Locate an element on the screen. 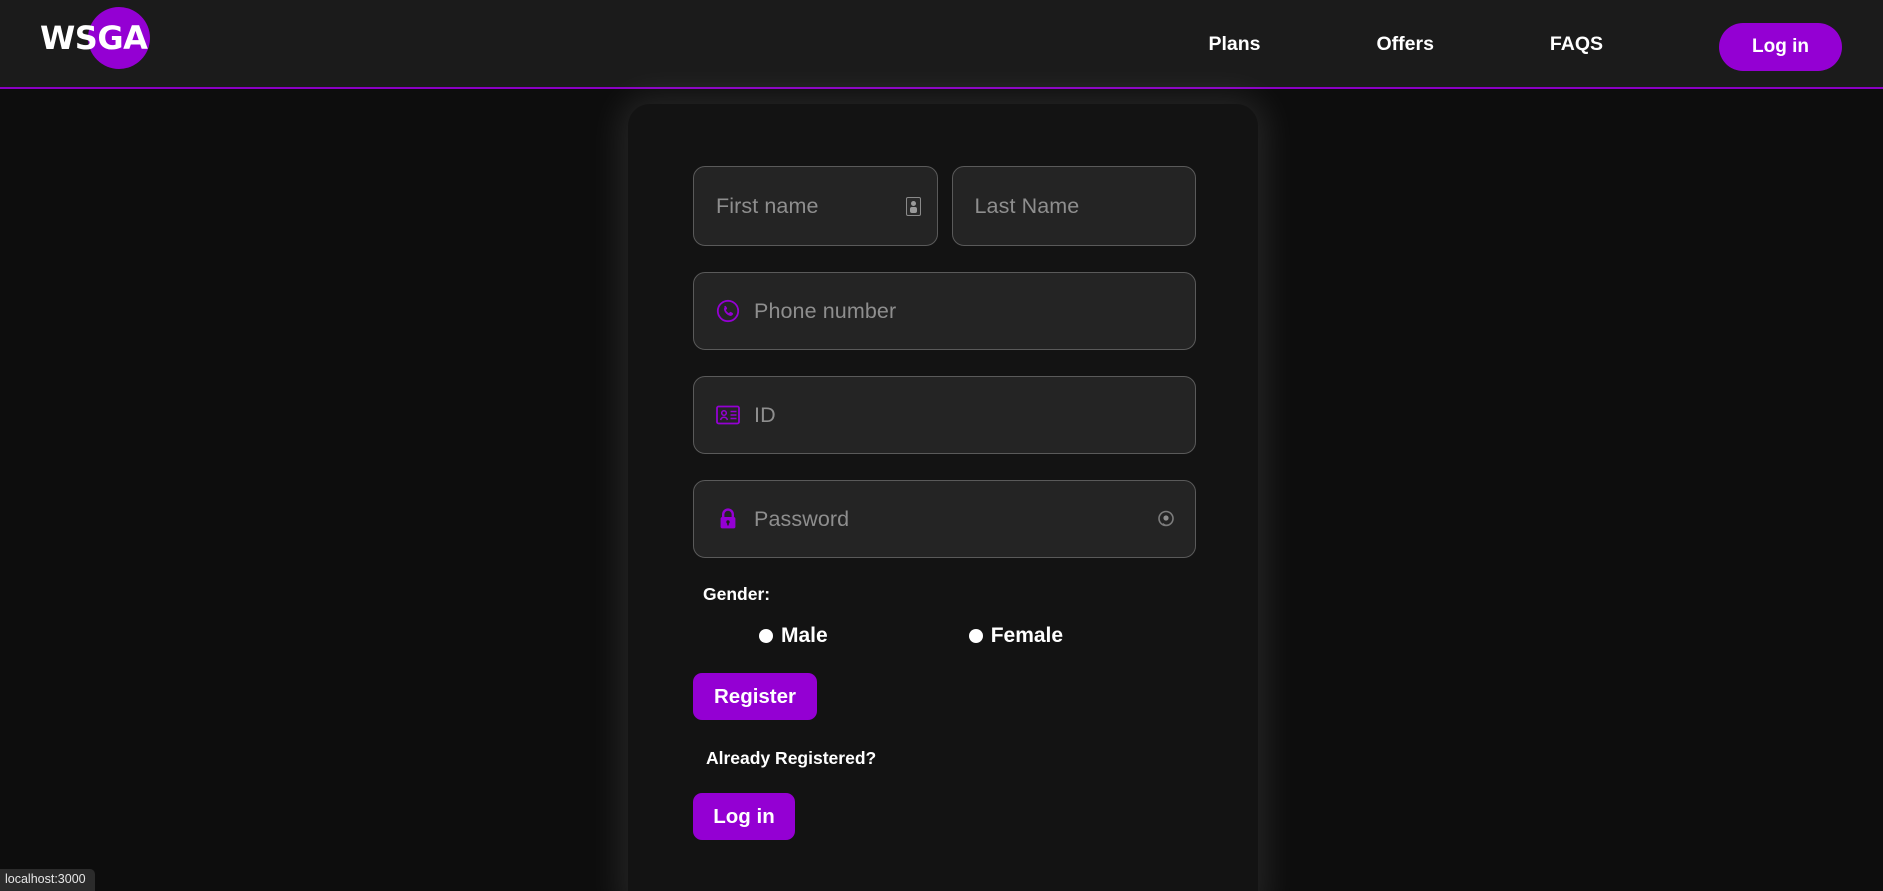 This screenshot has height=891, width=1883. first-name-field: First name is located at coordinates (815, 206).